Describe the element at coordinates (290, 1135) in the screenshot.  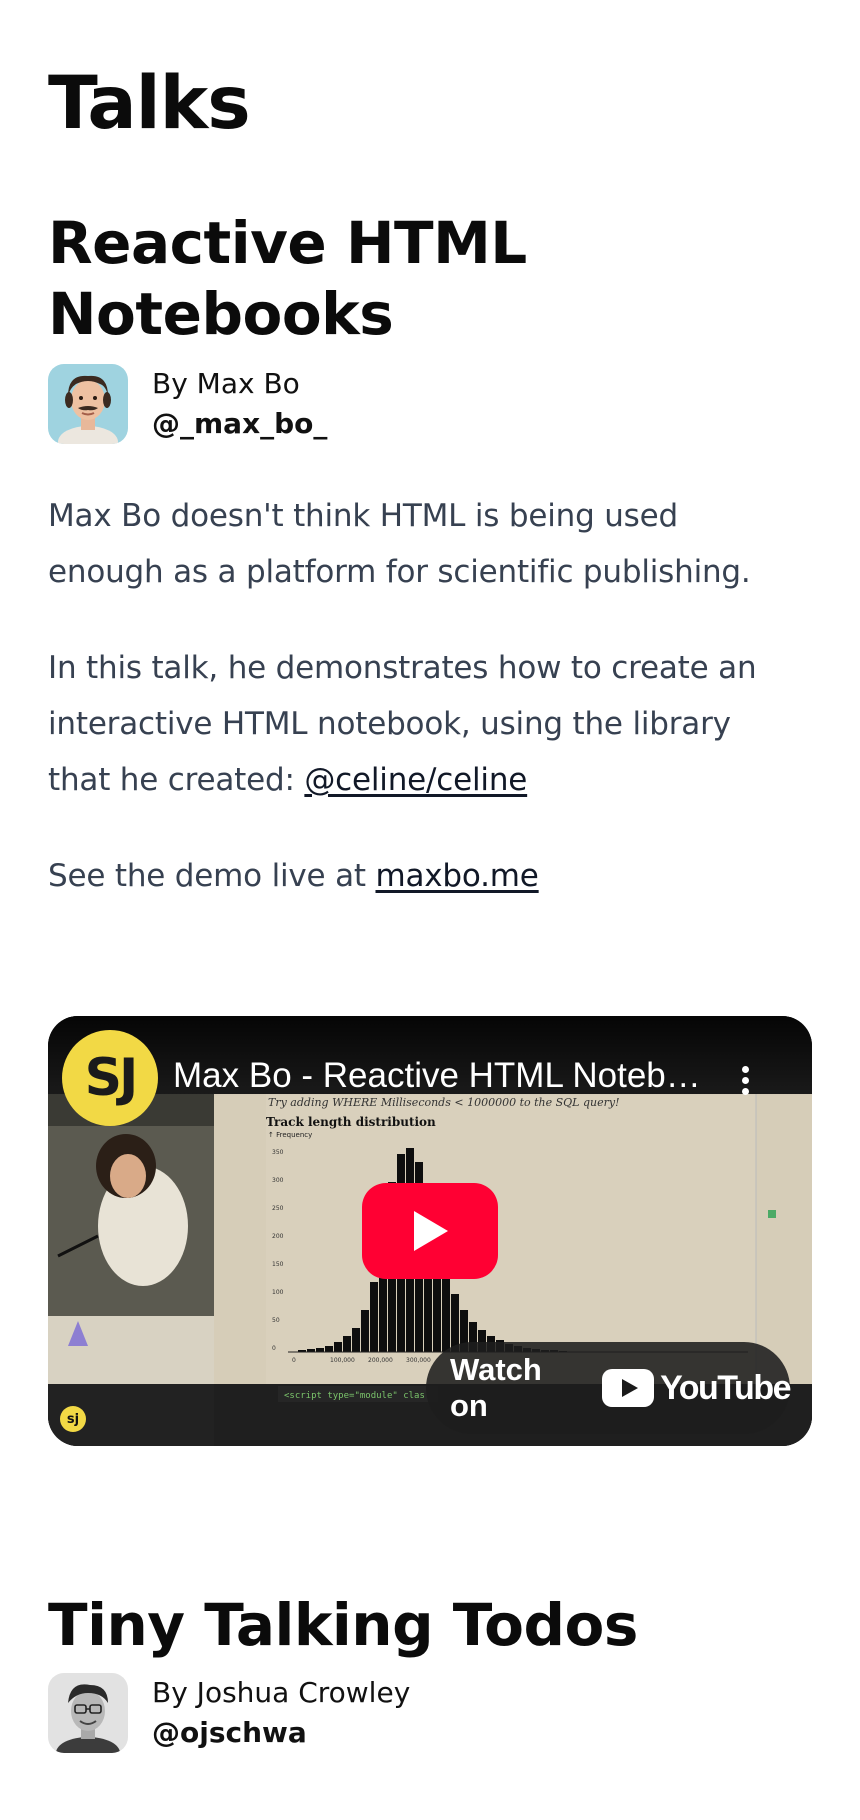
I see `slide-chart-ylabel: ↑ Frequency` at that location.